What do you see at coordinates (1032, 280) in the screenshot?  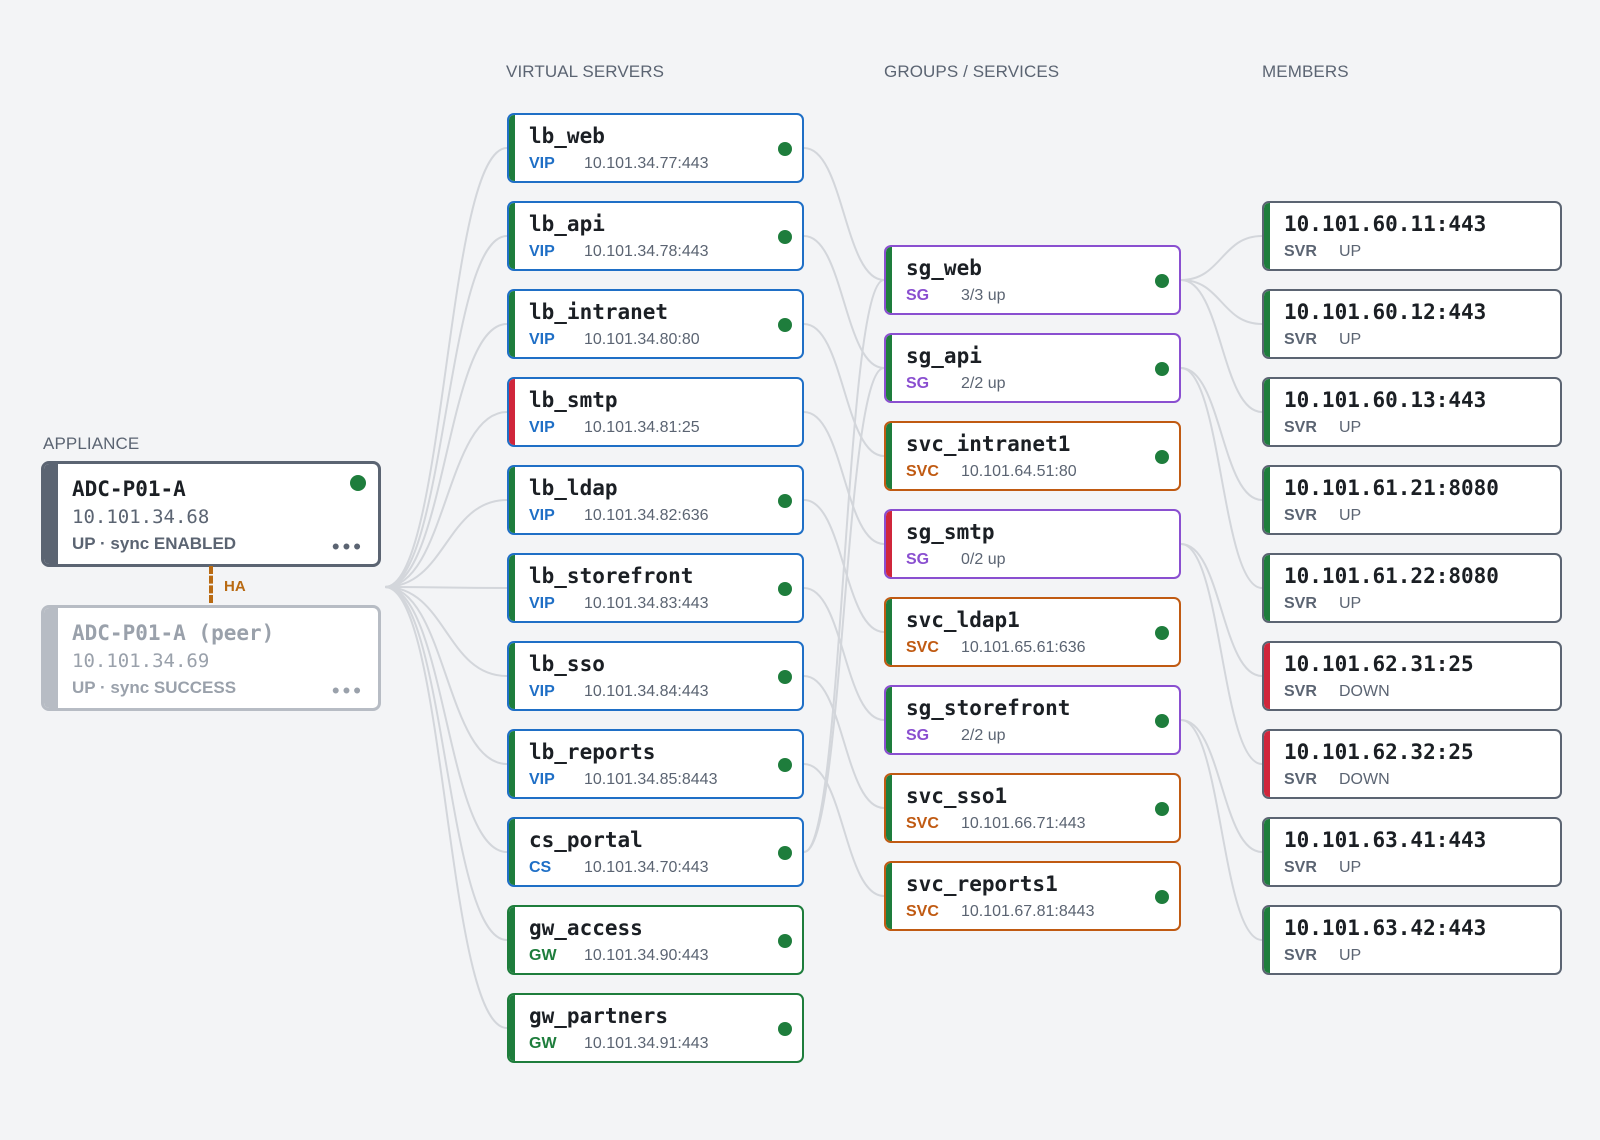 I see `grp-node-sg-web: sg_web SG 3/3 up` at bounding box center [1032, 280].